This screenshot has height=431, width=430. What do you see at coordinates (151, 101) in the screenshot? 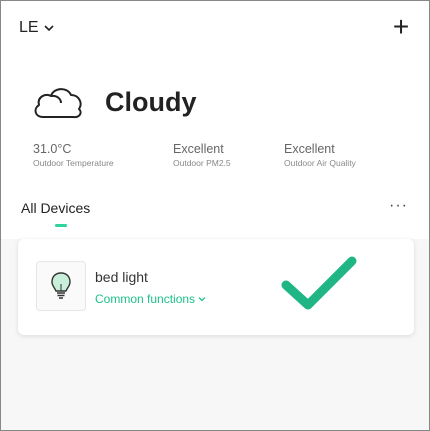
I see `weather-condition: Cloudy` at bounding box center [151, 101].